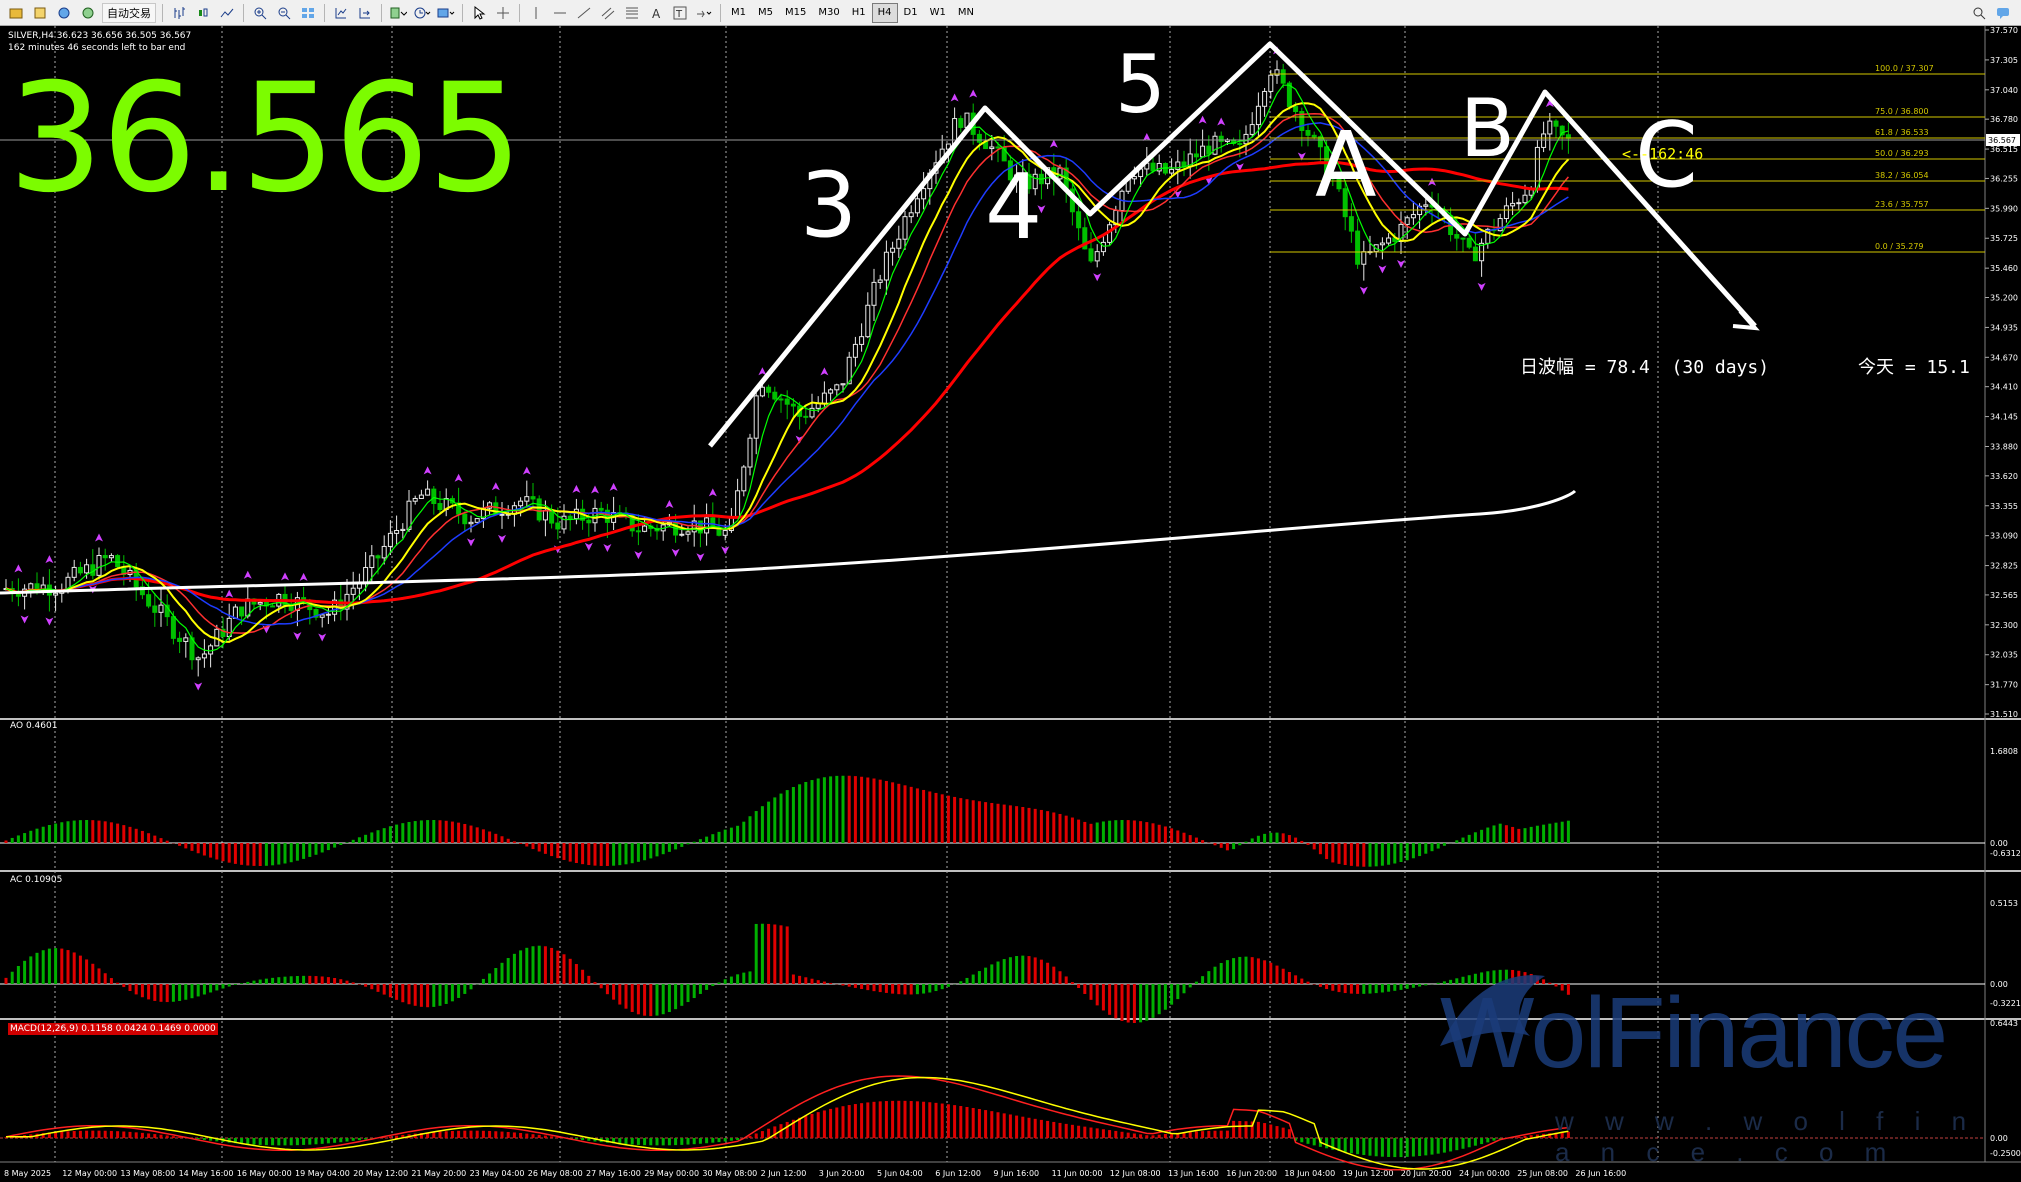 The image size is (2021, 1182). I want to click on text-label-icon: T, so click(680, 13).